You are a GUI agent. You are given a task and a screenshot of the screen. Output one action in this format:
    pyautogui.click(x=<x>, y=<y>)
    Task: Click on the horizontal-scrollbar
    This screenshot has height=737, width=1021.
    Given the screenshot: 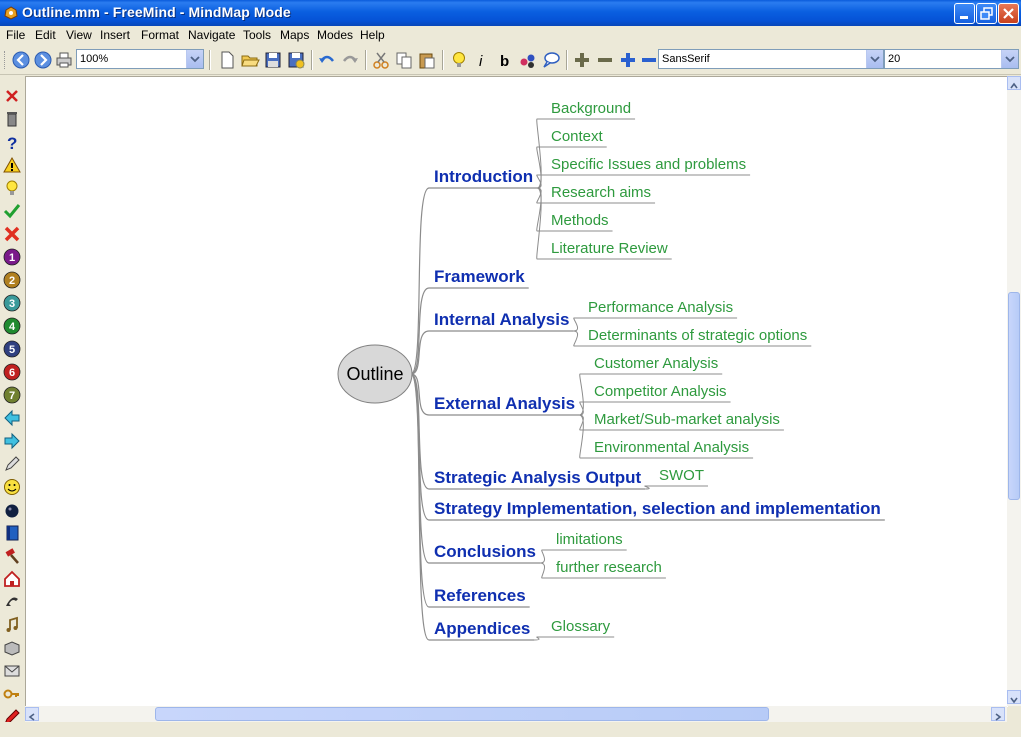 What is the action you would take?
    pyautogui.click(x=516, y=714)
    